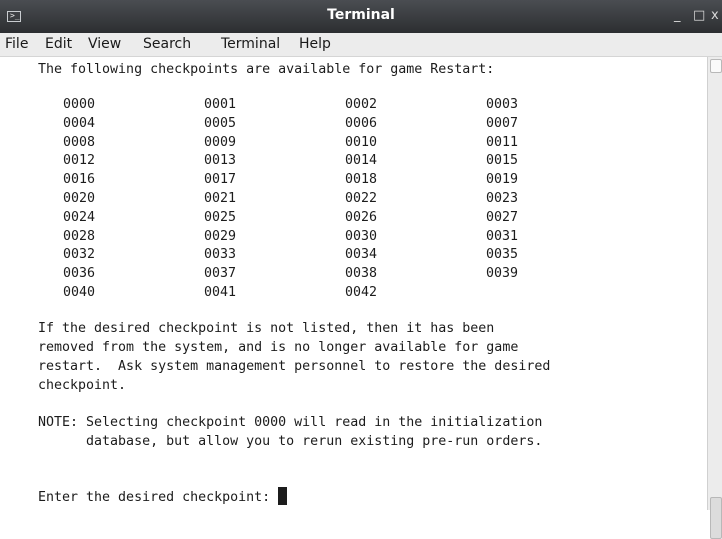 Image resolution: width=722 pixels, height=539 pixels. I want to click on checkpoint-item: 0011, so click(502, 142).